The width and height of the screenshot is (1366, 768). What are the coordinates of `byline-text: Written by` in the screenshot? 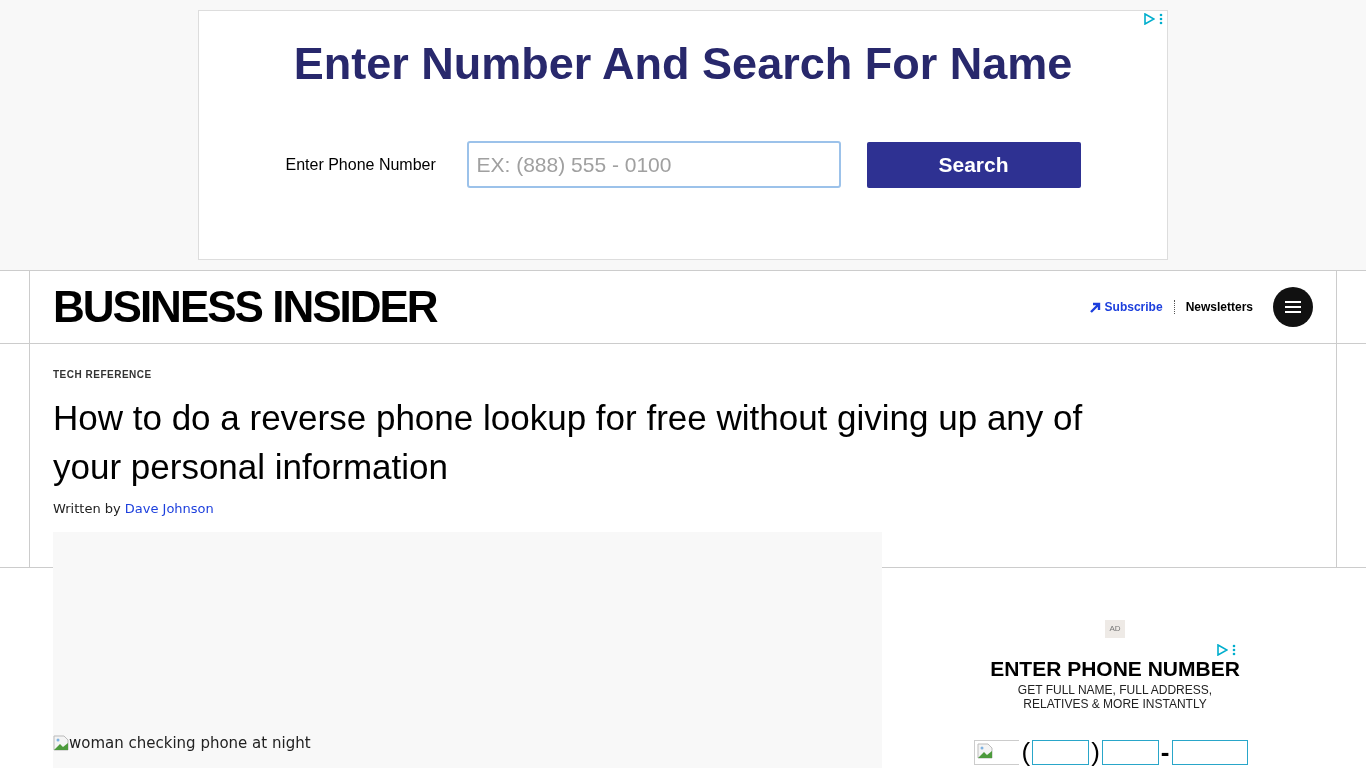 It's located at (87, 509).